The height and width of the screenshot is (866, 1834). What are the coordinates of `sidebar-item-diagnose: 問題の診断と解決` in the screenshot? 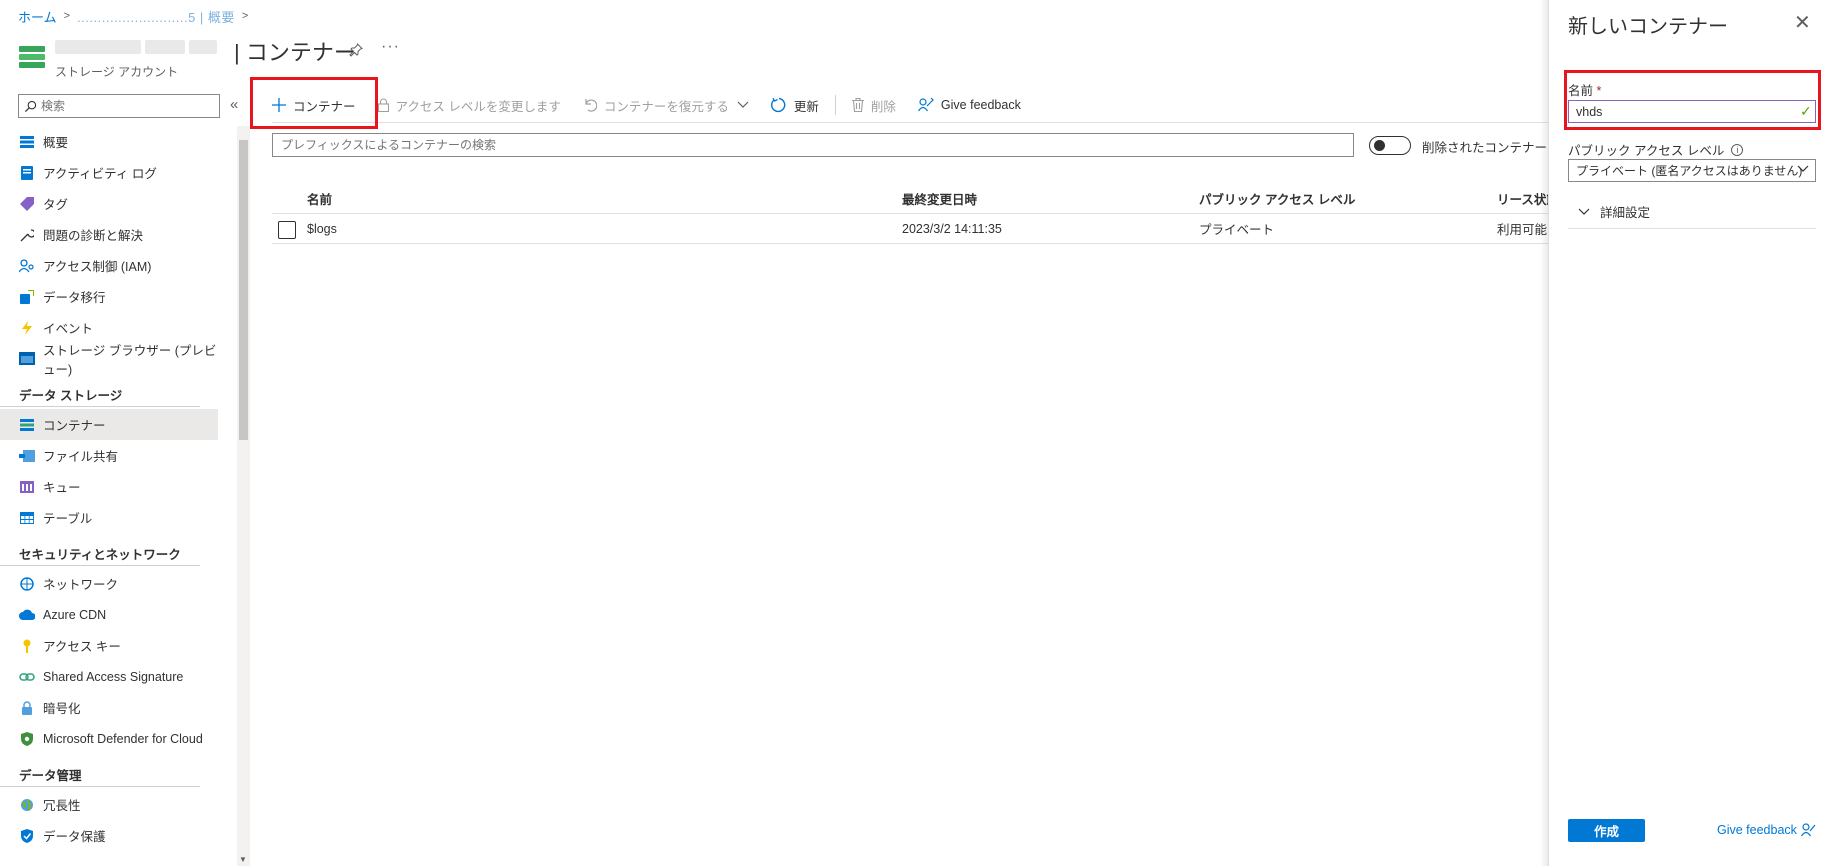 It's located at (109, 234).